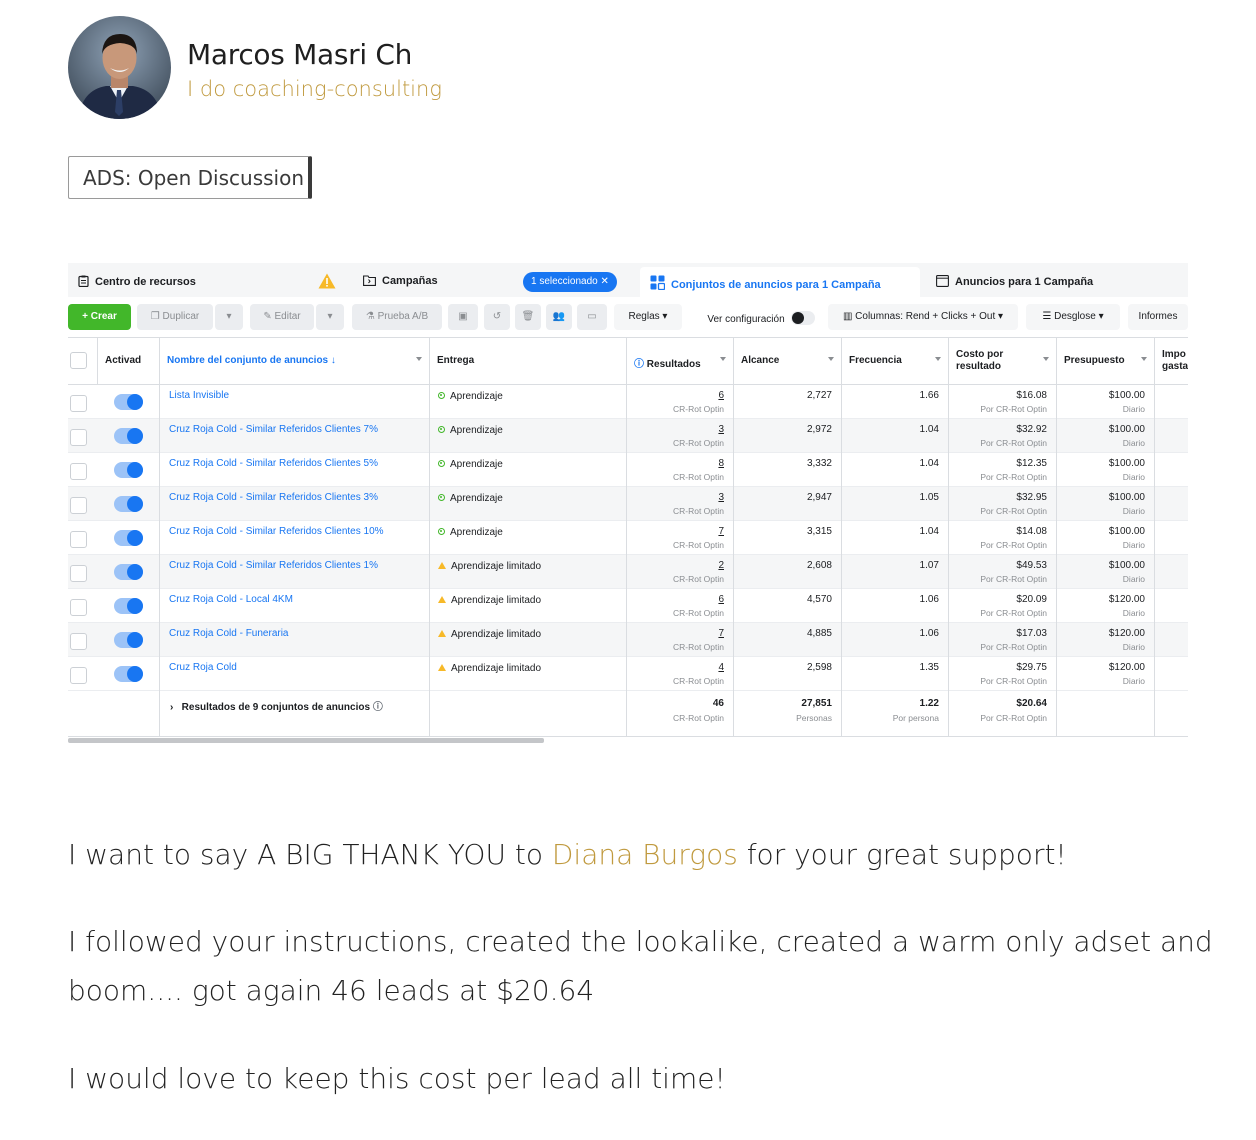 This screenshot has width=1256, height=1140. What do you see at coordinates (208, 282) in the screenshot?
I see `tab-resources: Centro de recursos` at bounding box center [208, 282].